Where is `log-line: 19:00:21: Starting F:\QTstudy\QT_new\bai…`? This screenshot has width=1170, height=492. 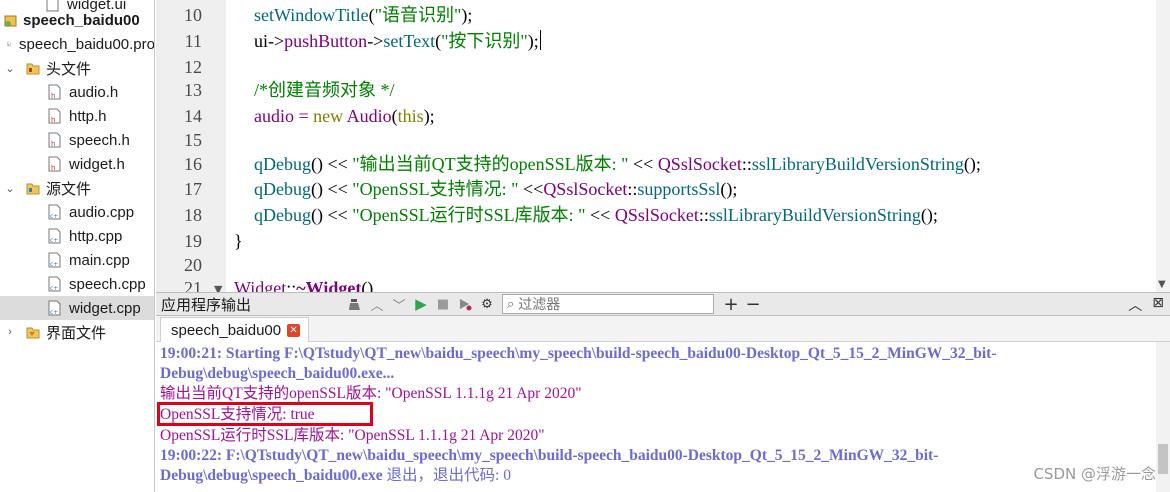
log-line: 19:00:21: Starting F:\QTstudy\QT_new\bai… is located at coordinates (578, 353).